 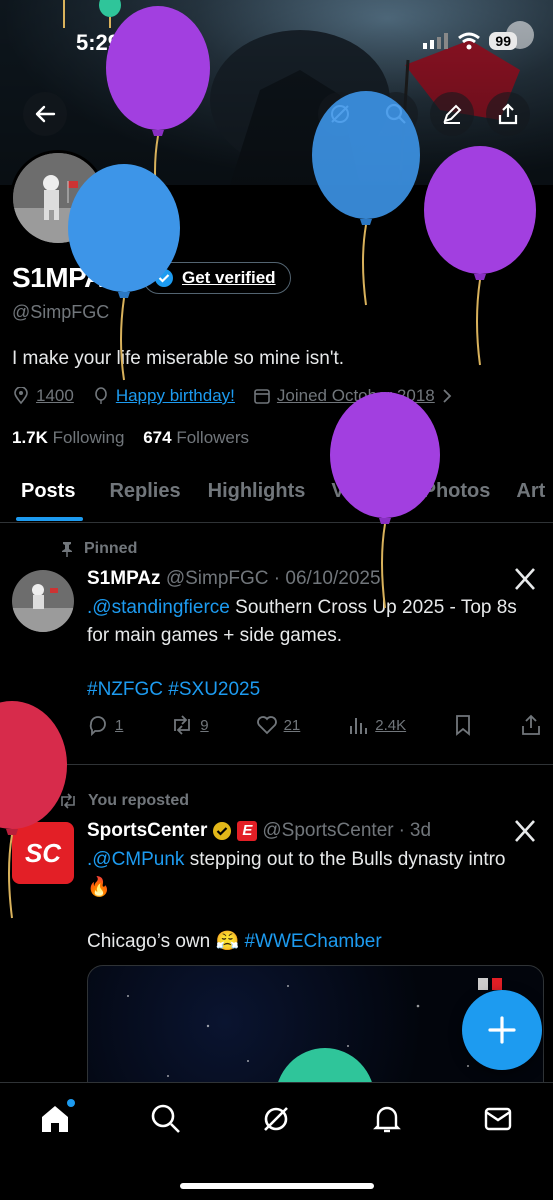 What do you see at coordinates (124, 272) in the screenshot?
I see `blue-balloon-left` at bounding box center [124, 272].